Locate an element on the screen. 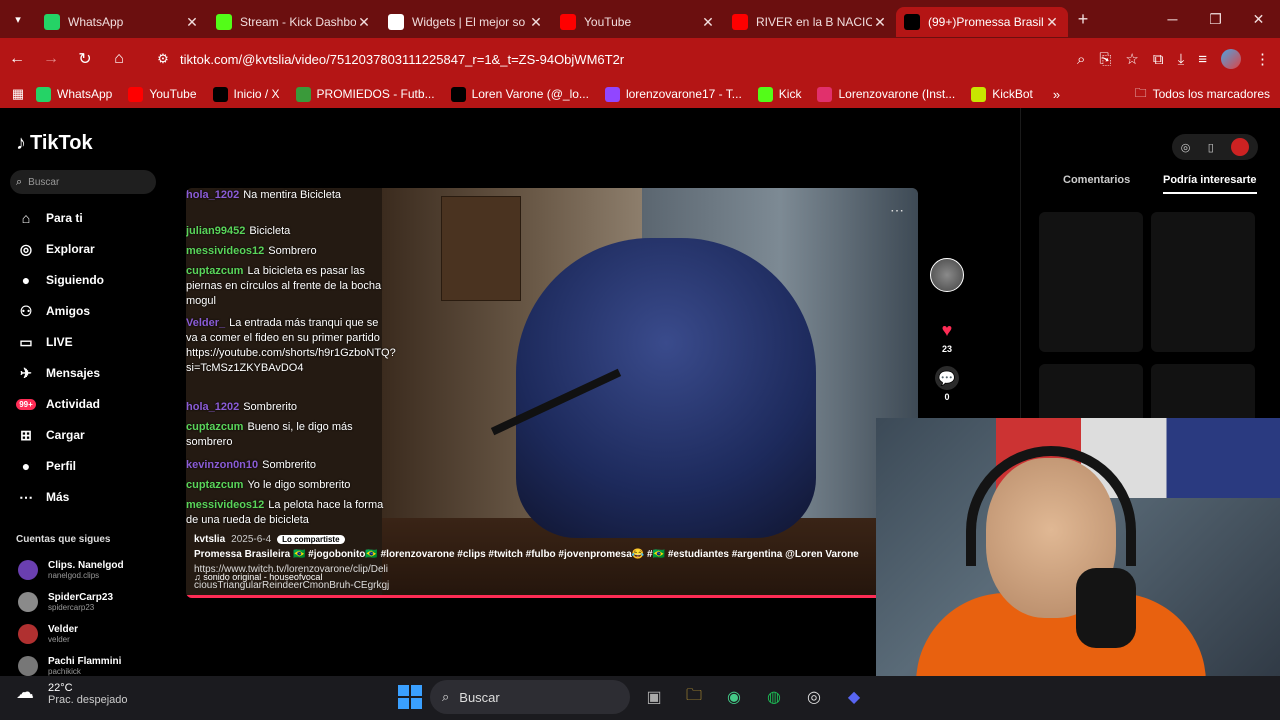  nav-item-live: ▭ LIVE is located at coordinates (44, 342).